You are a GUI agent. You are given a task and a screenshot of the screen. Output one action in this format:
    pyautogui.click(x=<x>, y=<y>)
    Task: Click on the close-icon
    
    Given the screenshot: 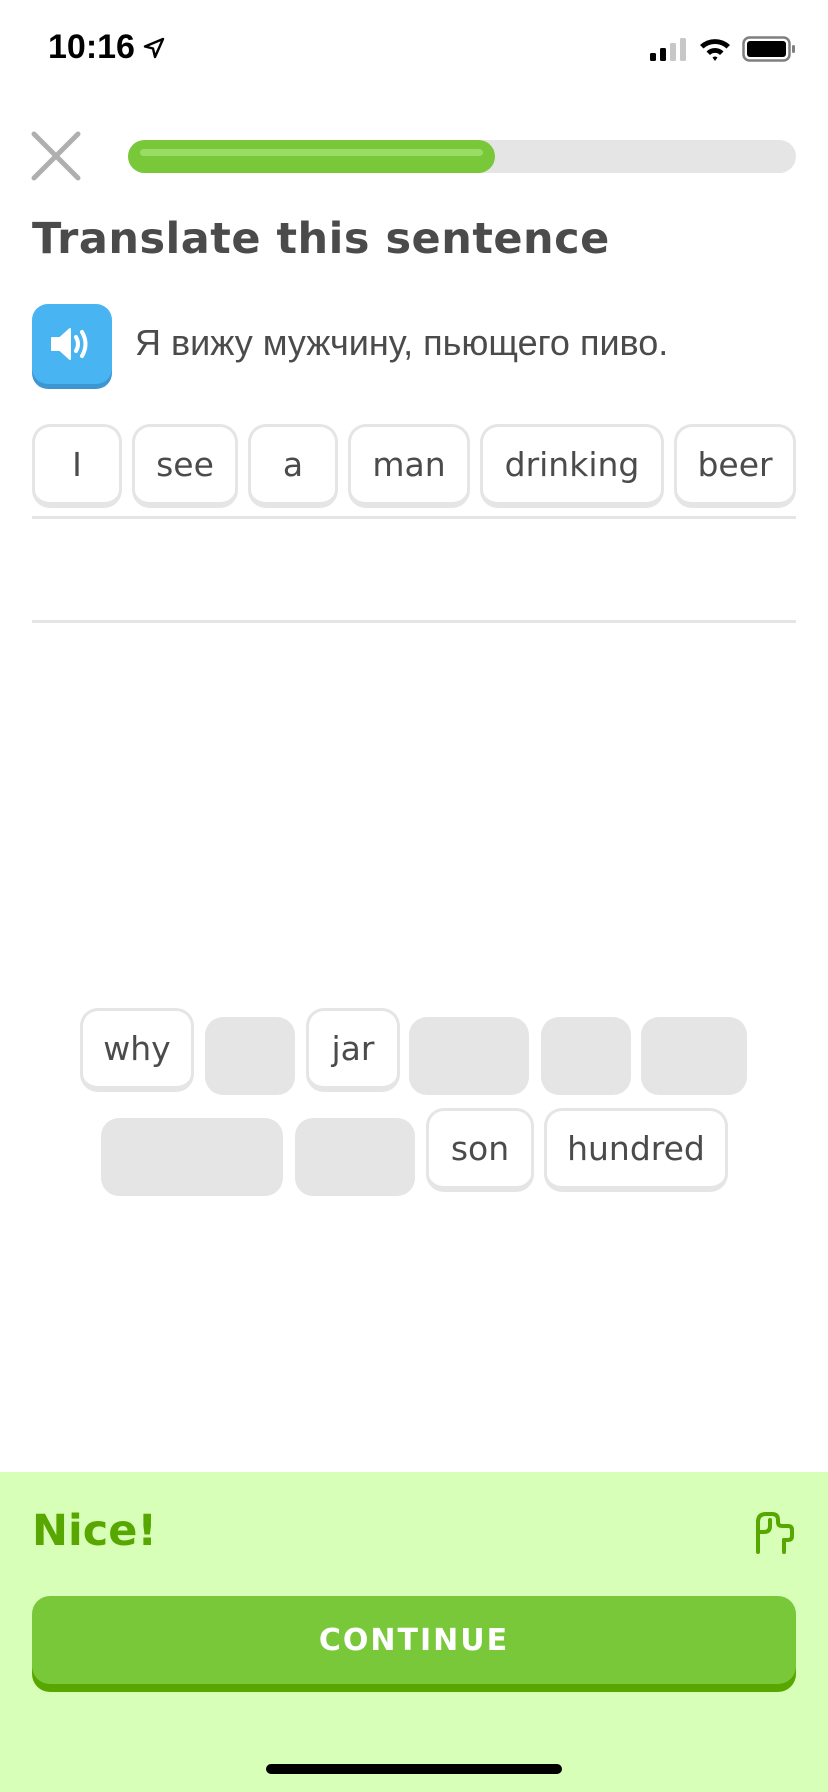 What is the action you would take?
    pyautogui.click(x=56, y=156)
    